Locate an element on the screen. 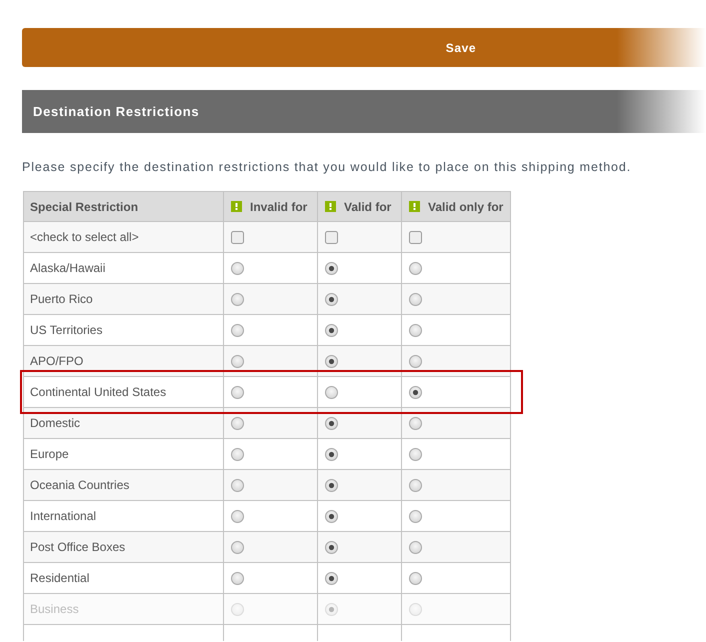 Image resolution: width=706 pixels, height=642 pixels. row-label: Post Office Boxes is located at coordinates (78, 547).